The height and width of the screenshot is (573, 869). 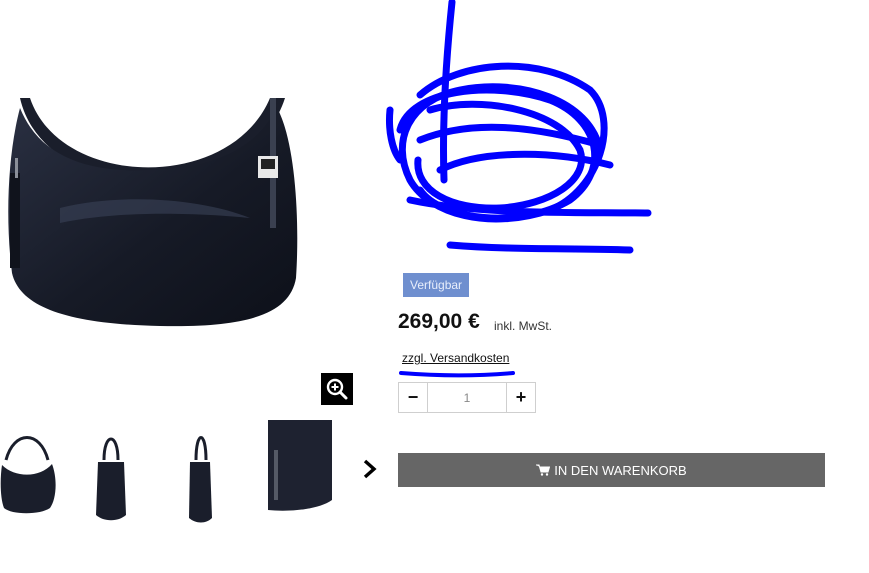 I want to click on shipping-underline-mark, so click(x=457, y=371).